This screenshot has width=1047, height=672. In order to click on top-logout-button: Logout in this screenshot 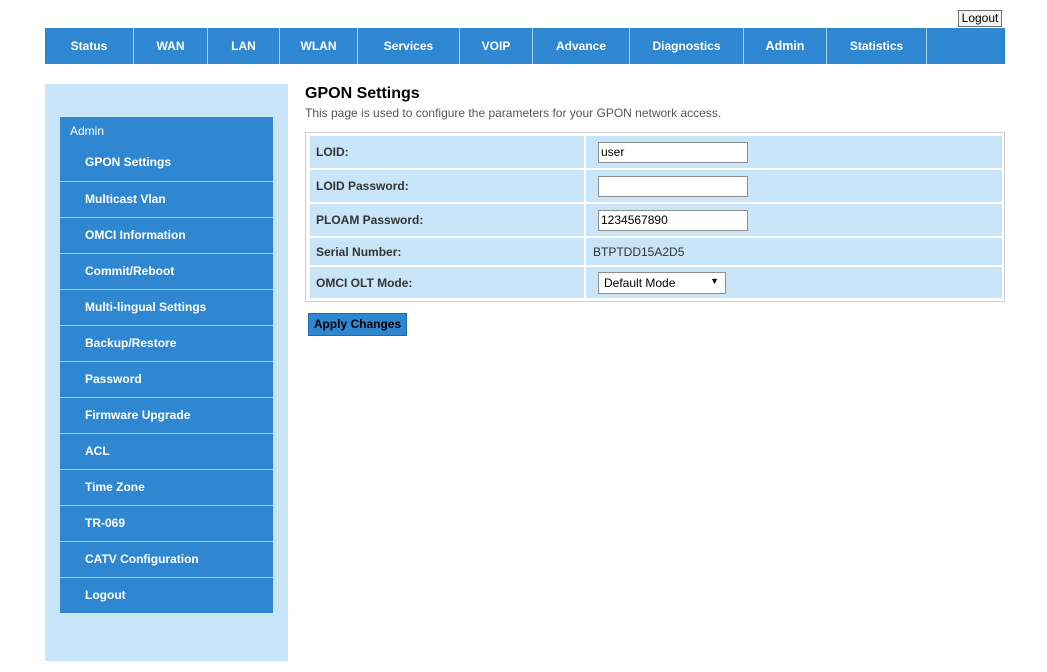, I will do `click(980, 18)`.